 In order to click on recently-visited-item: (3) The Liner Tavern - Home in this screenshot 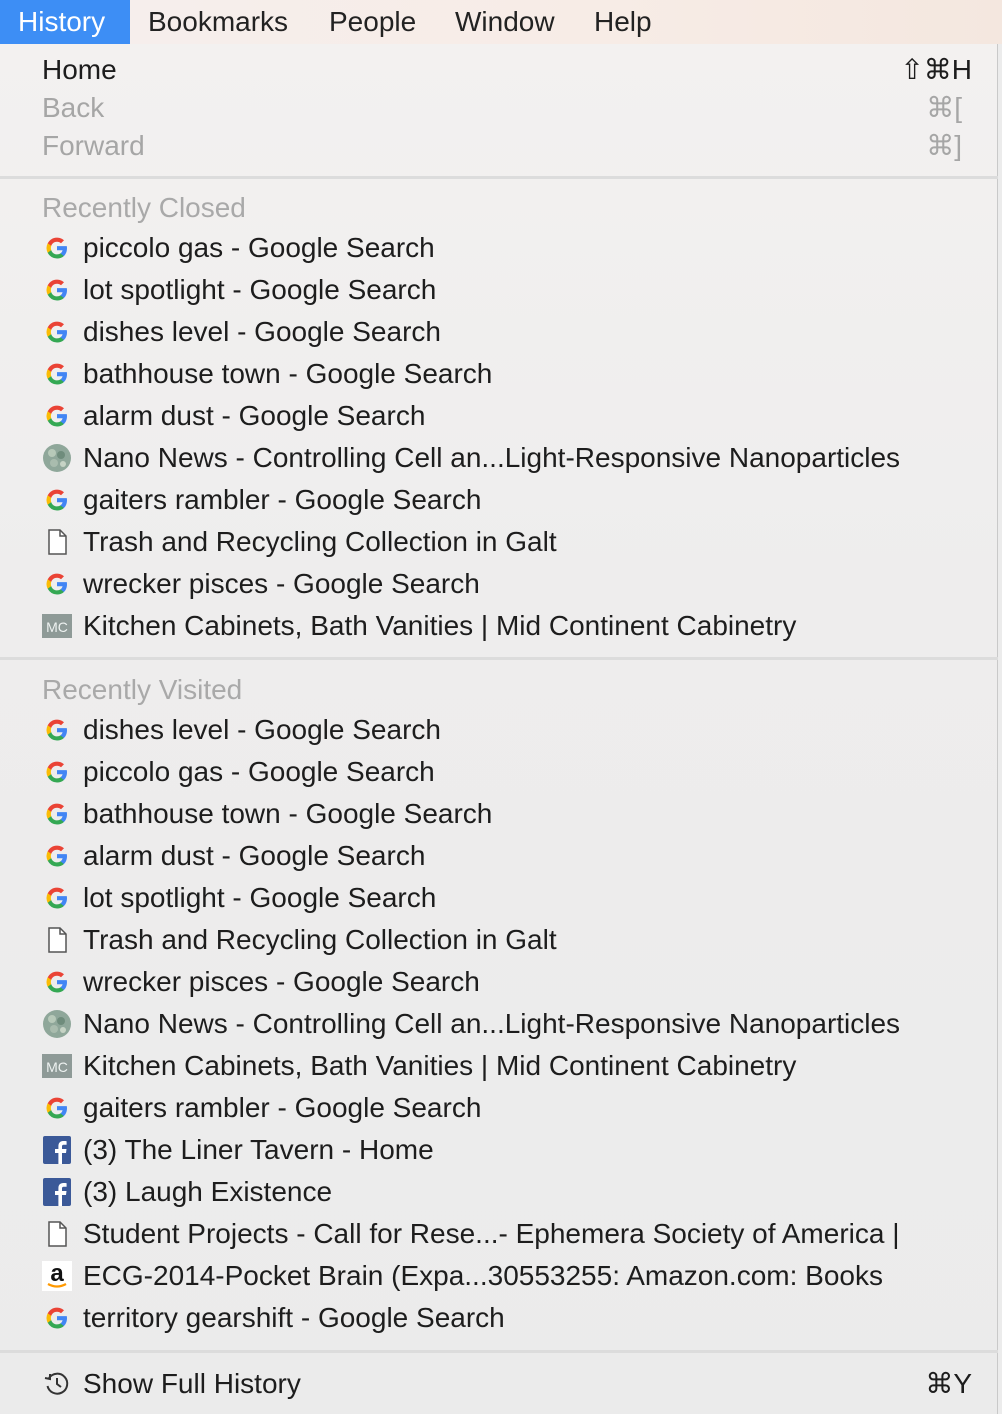, I will do `click(499, 1150)`.